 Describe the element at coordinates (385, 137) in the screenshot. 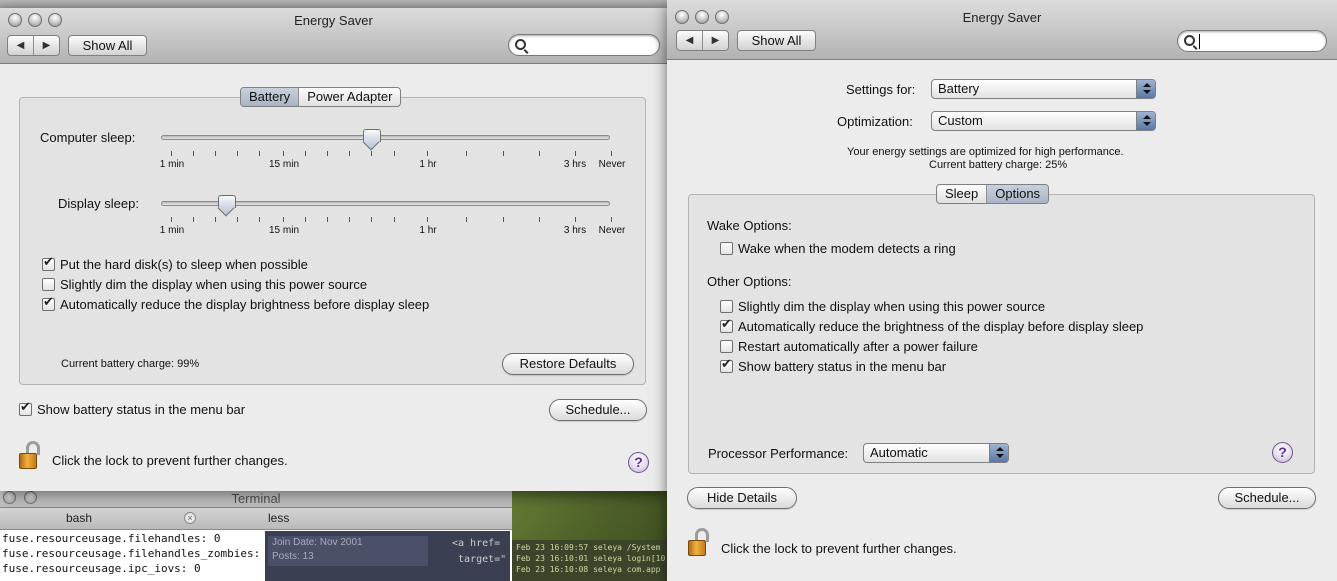

I see `computer-sleep-slider` at that location.